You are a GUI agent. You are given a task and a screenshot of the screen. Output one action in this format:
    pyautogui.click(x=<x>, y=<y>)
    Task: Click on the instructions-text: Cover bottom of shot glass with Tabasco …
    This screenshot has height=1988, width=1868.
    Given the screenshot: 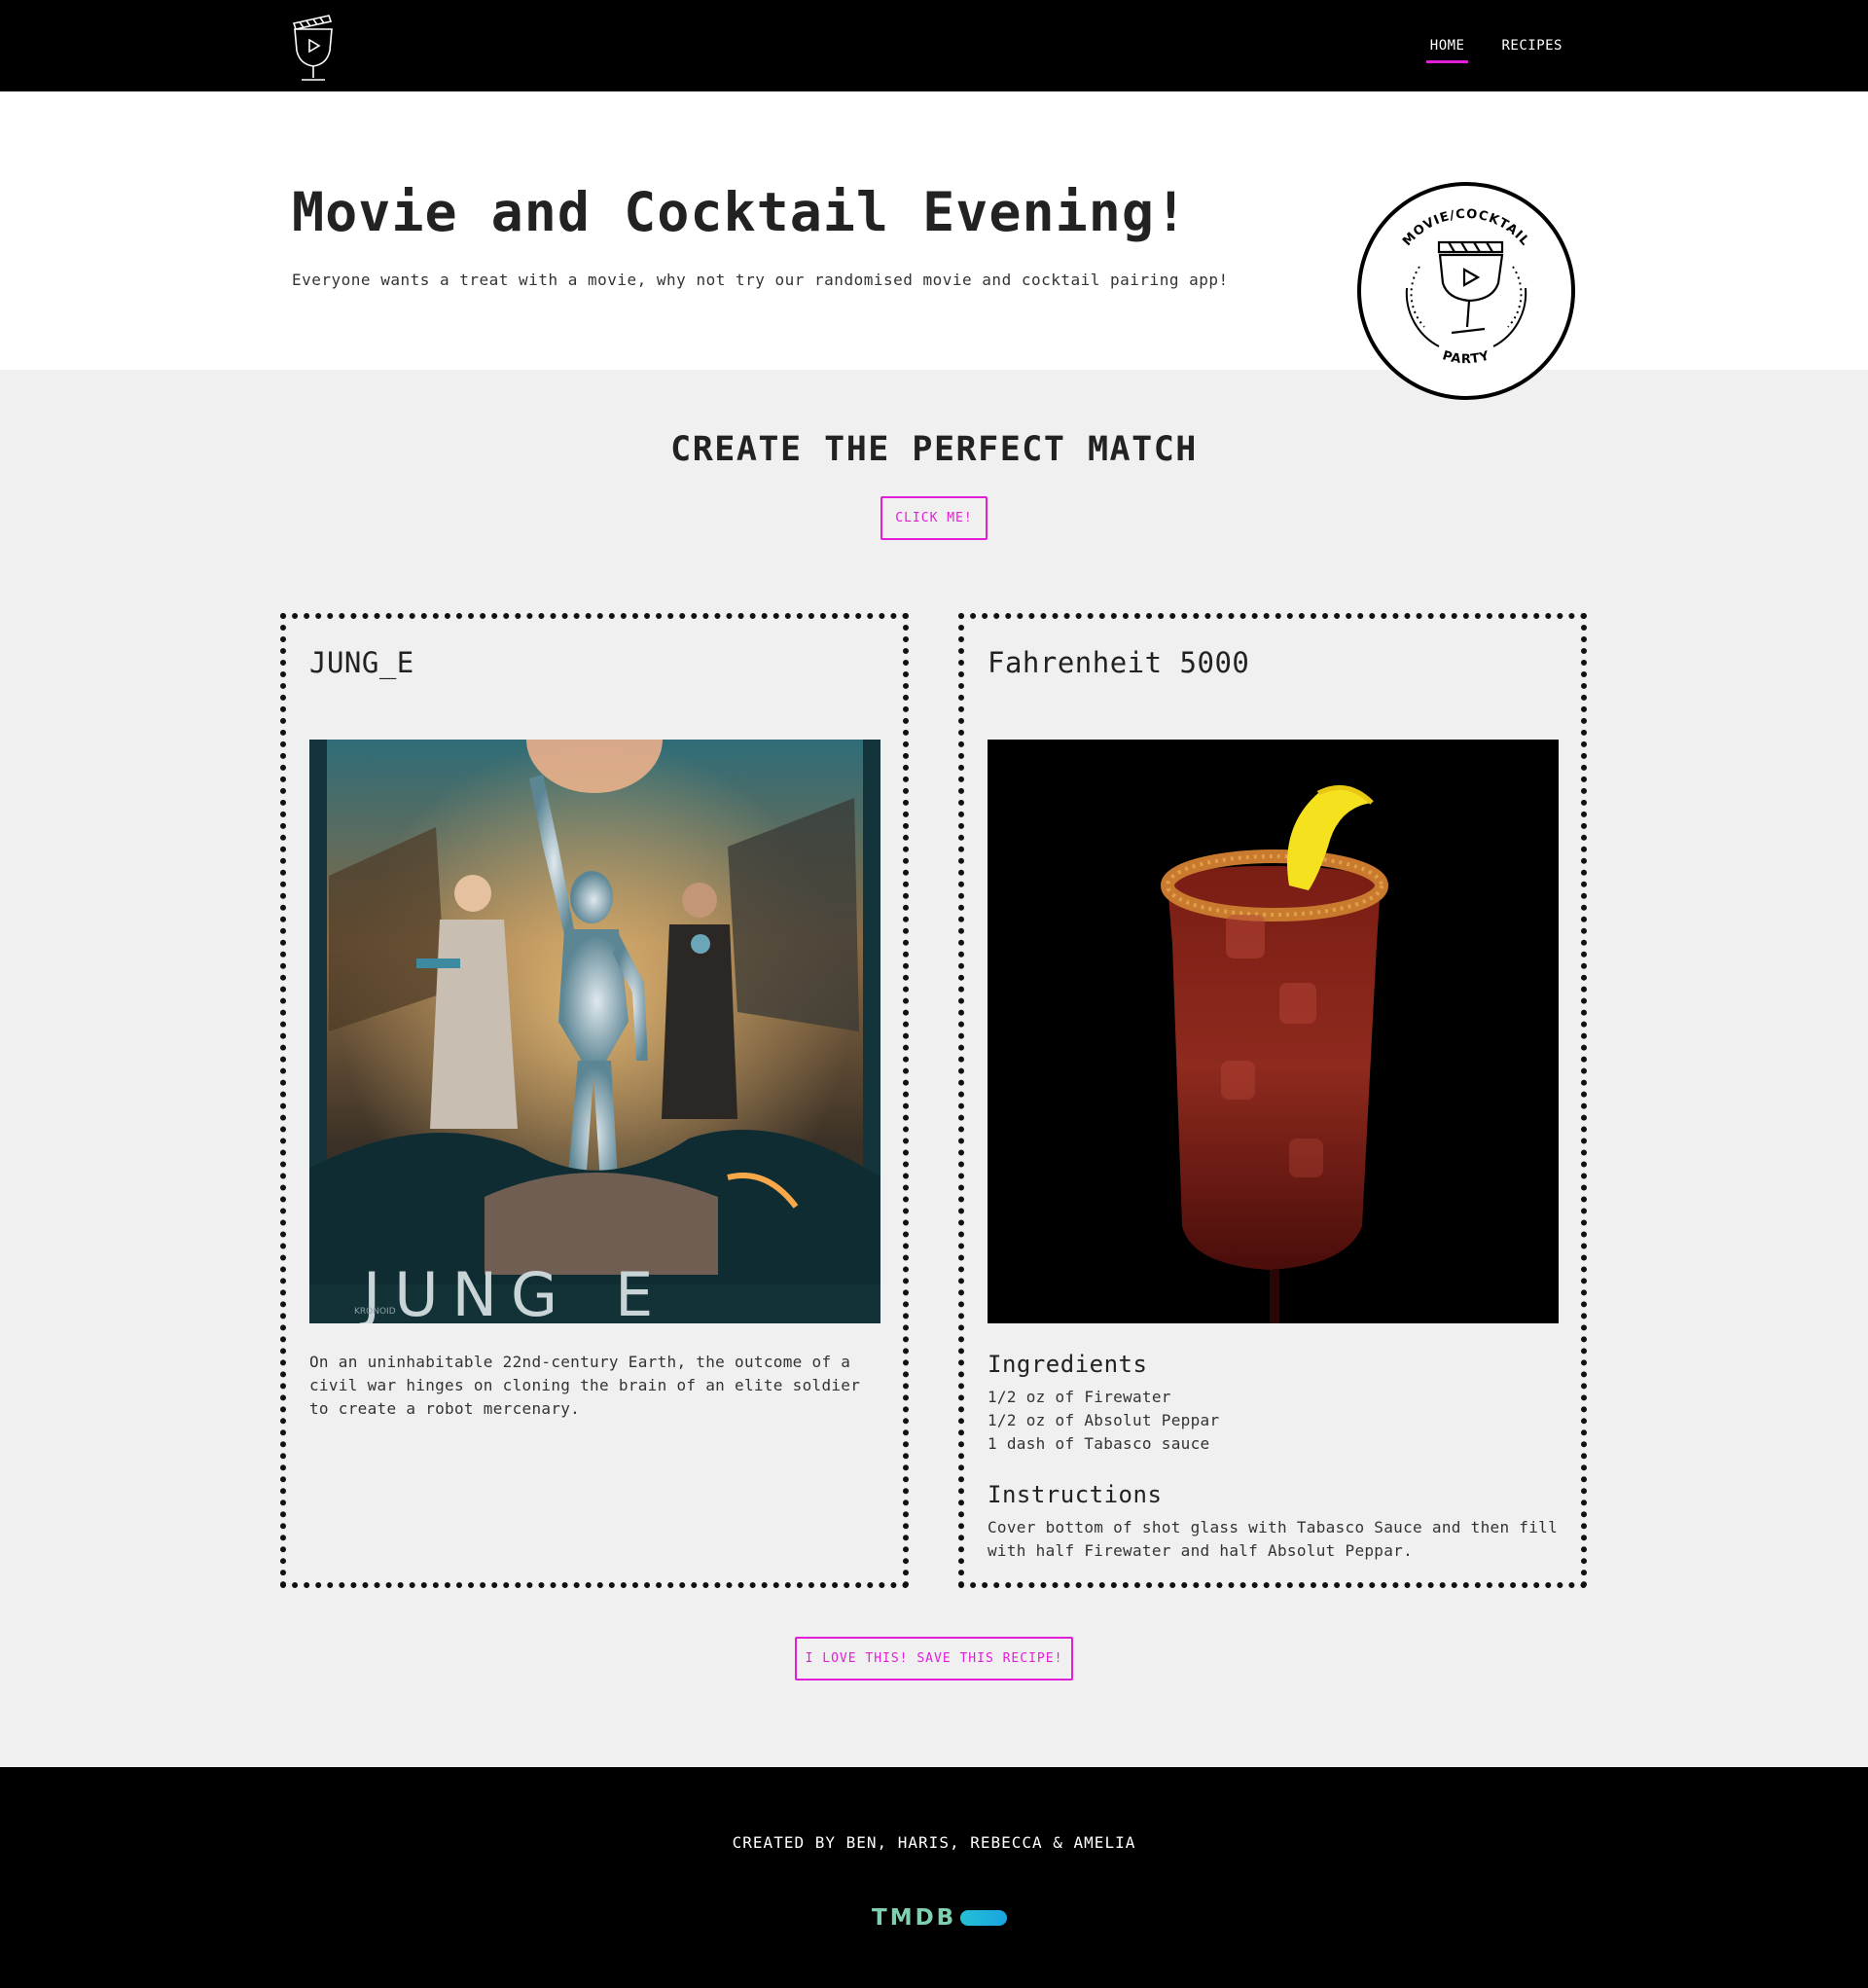 What is the action you would take?
    pyautogui.click(x=1273, y=1539)
    